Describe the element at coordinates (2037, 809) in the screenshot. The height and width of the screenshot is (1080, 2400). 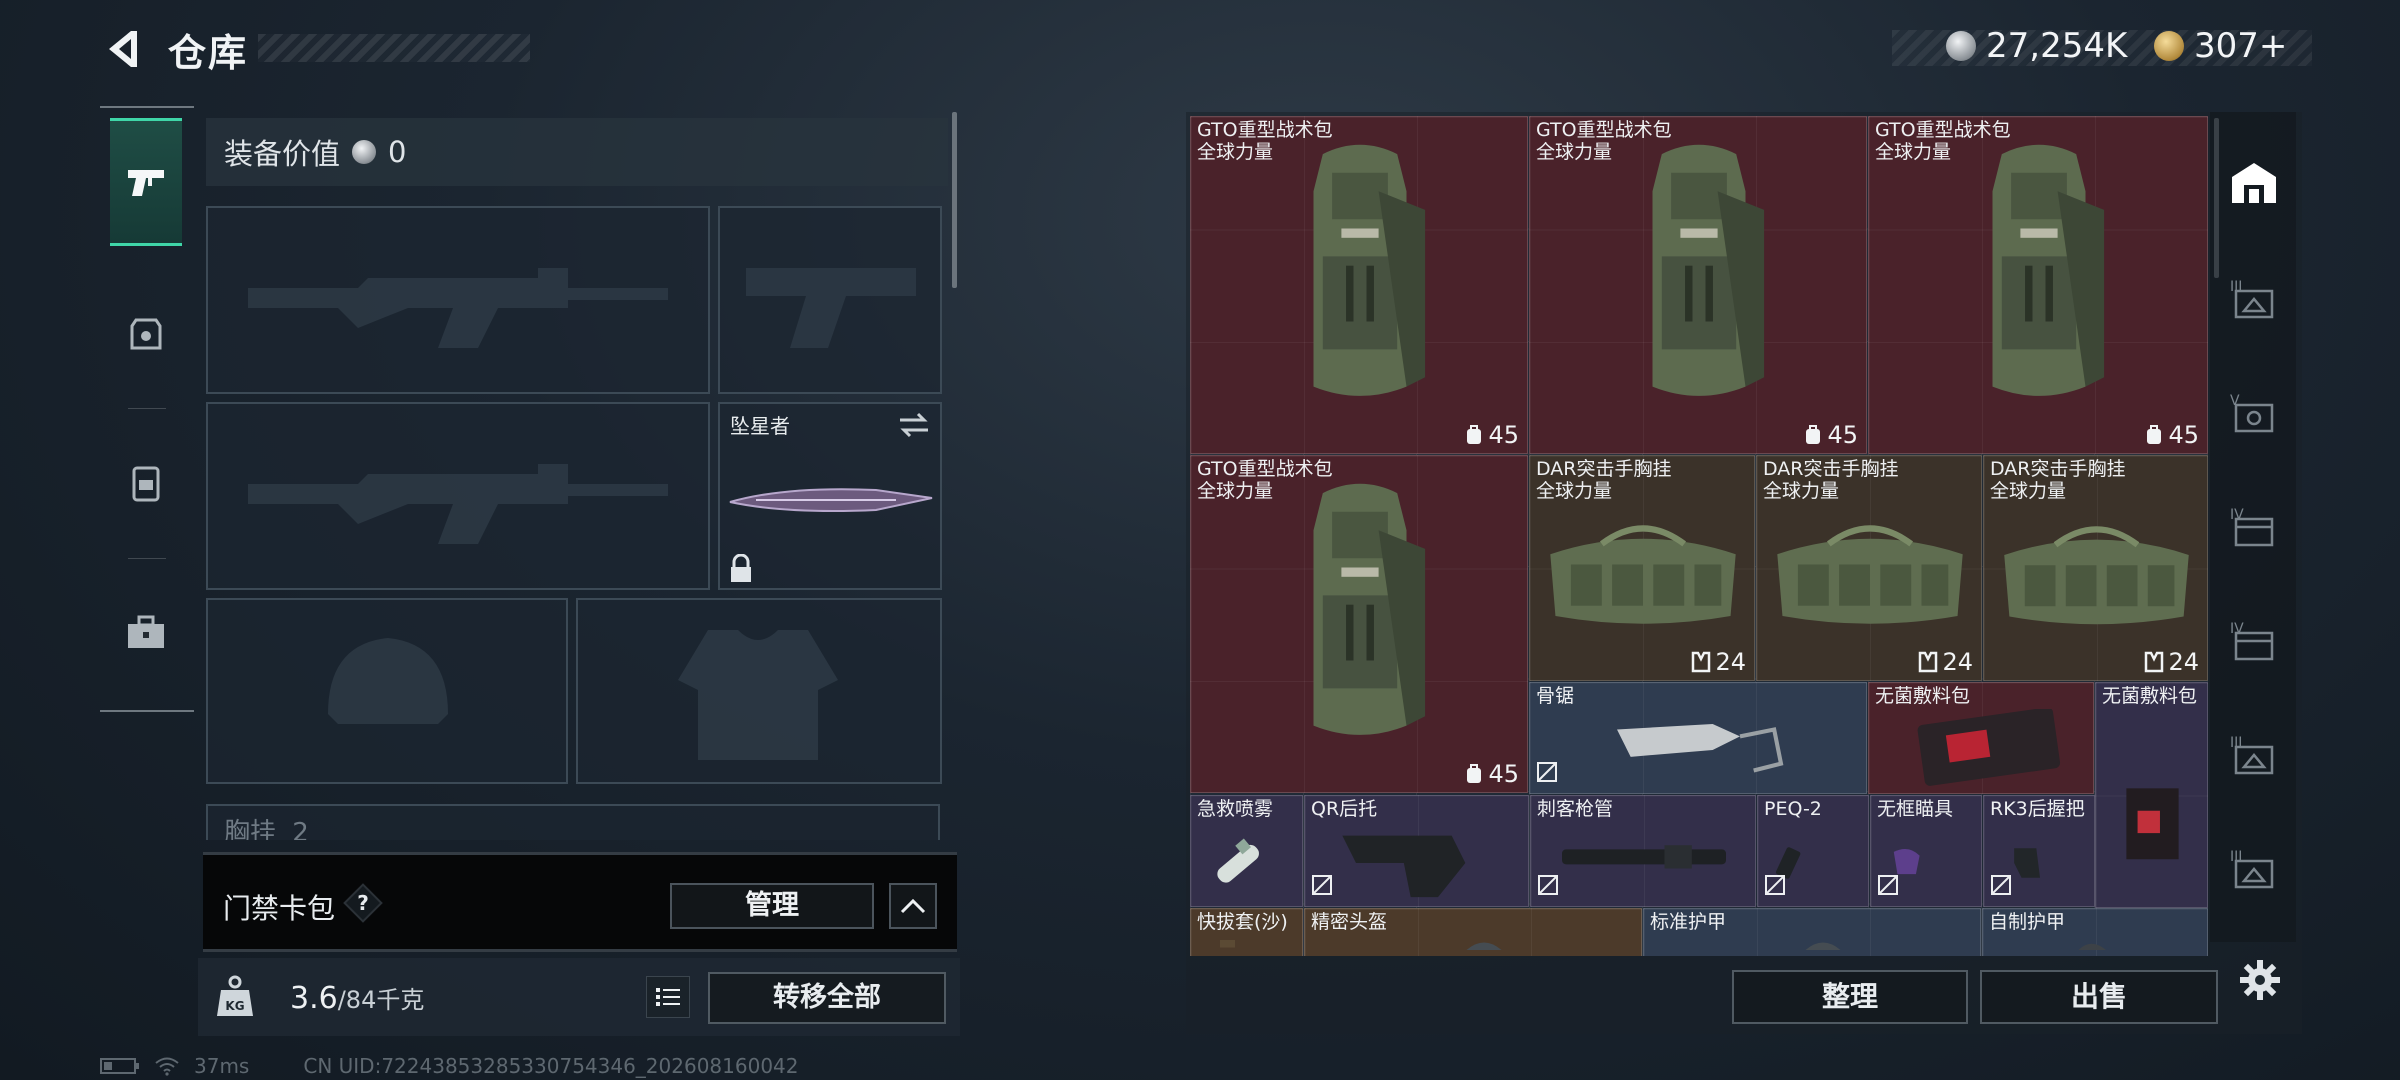
I see `item-name: RK3后握把` at that location.